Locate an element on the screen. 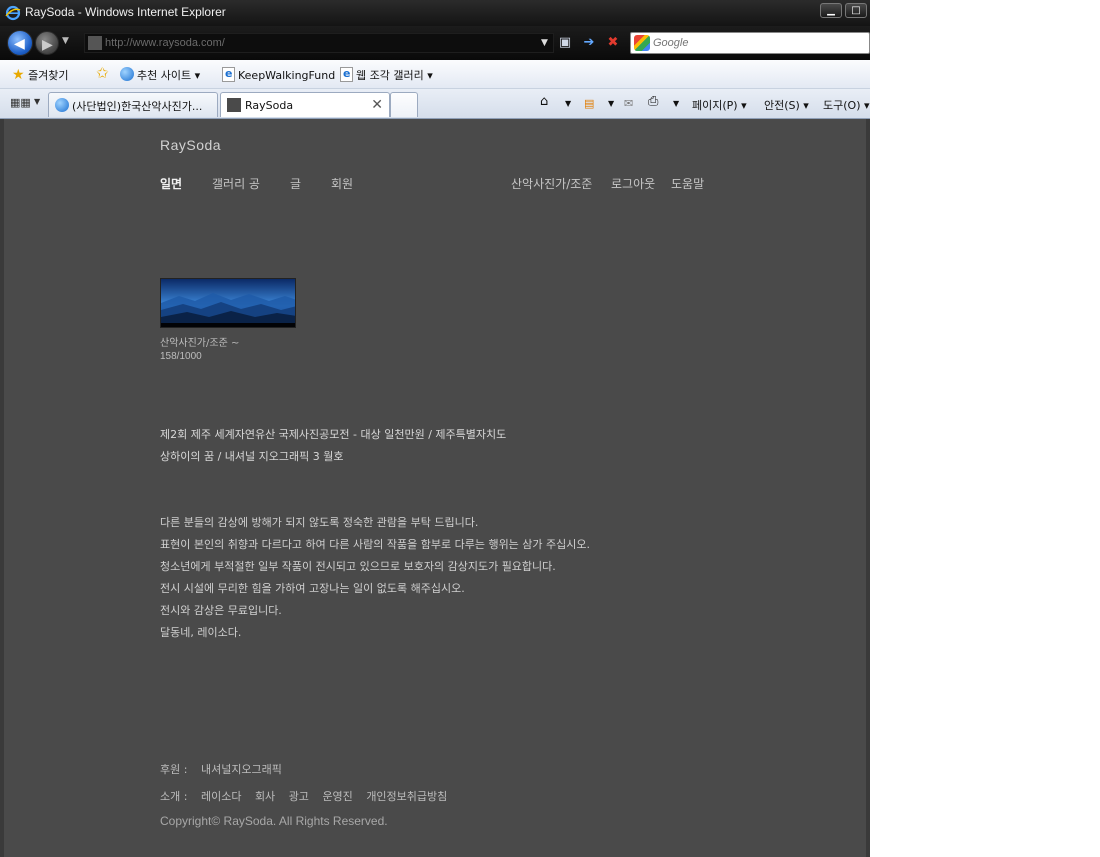 The height and width of the screenshot is (857, 1100). guideline-text: 전시 시설에 무리한 힘을 가하여 고장나는 일이 없도록 해주십시오. is located at coordinates (312, 588).